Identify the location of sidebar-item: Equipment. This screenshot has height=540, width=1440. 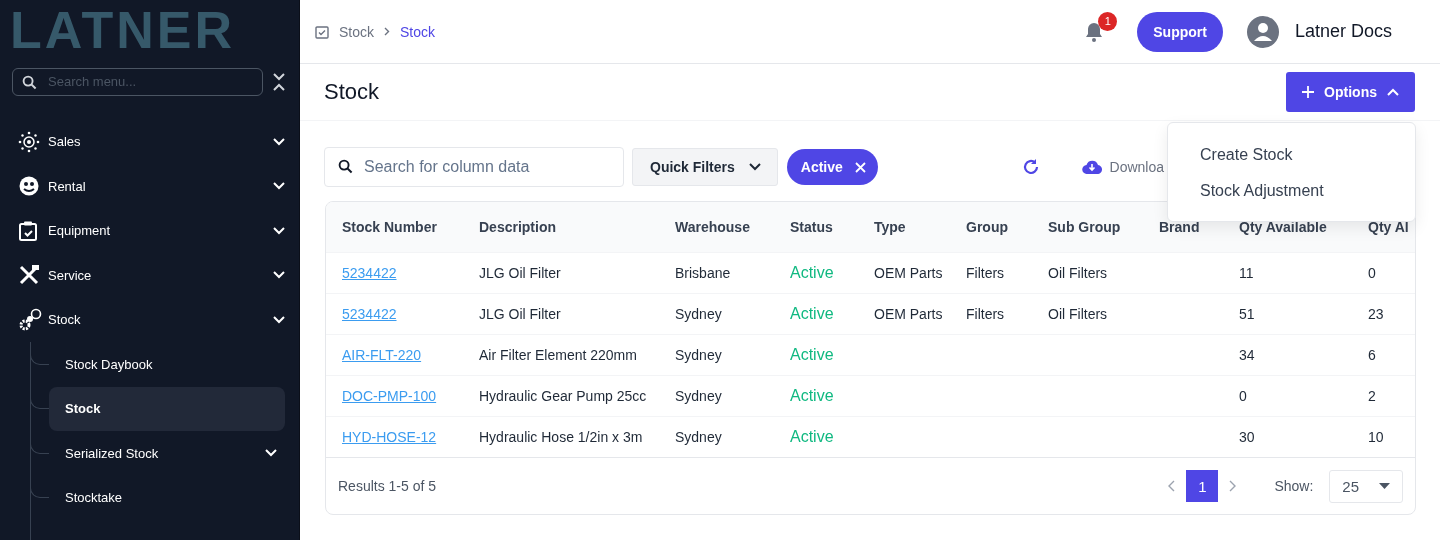
(151, 230).